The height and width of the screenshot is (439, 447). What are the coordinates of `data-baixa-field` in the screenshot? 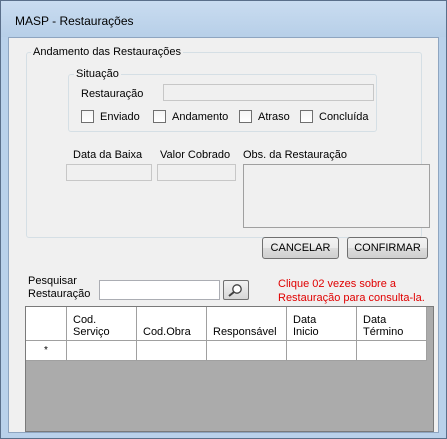 It's located at (109, 172).